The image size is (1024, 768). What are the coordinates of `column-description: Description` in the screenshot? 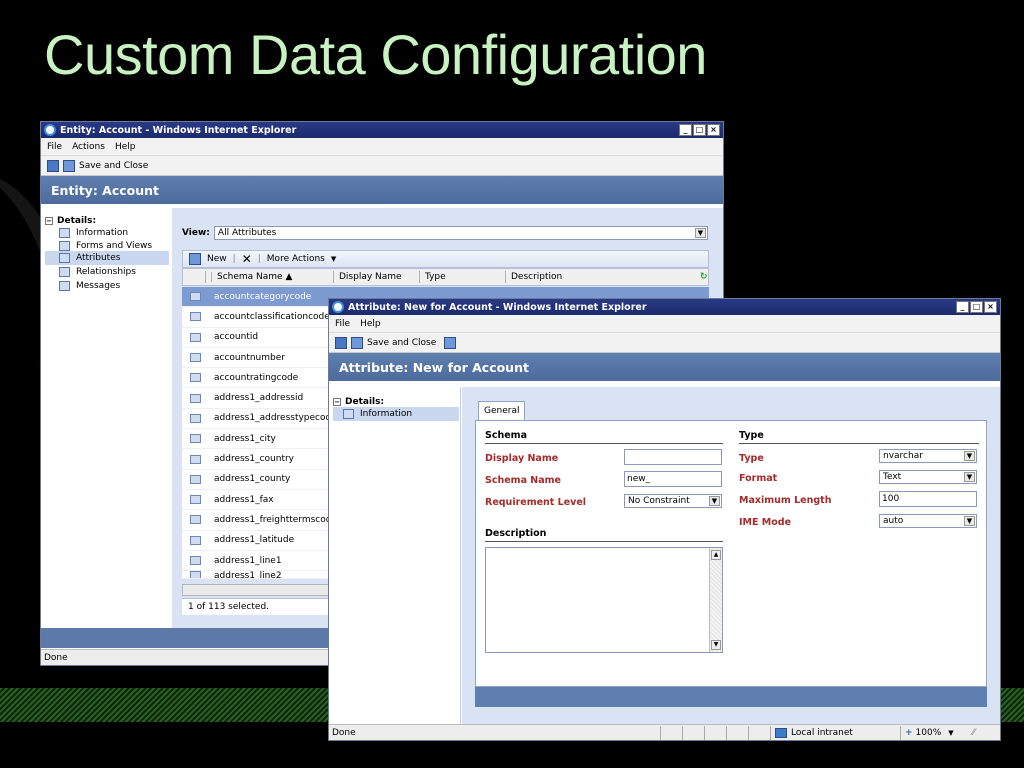 It's located at (600, 277).